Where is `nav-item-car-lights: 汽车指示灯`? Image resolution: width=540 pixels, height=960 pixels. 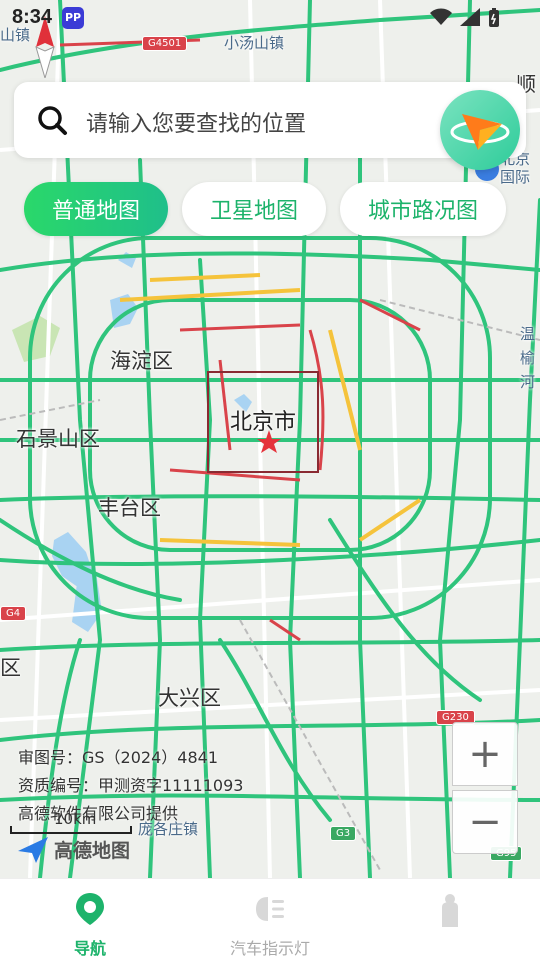 nav-item-car-lights: 汽车指示灯 is located at coordinates (270, 922).